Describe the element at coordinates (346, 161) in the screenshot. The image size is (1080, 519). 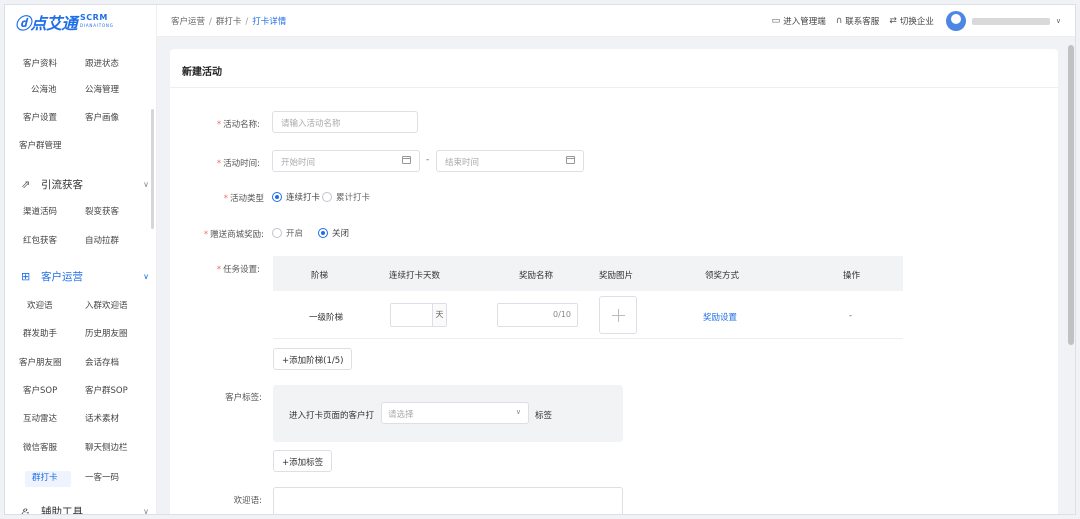
I see `start-date-input: 开始时间` at that location.